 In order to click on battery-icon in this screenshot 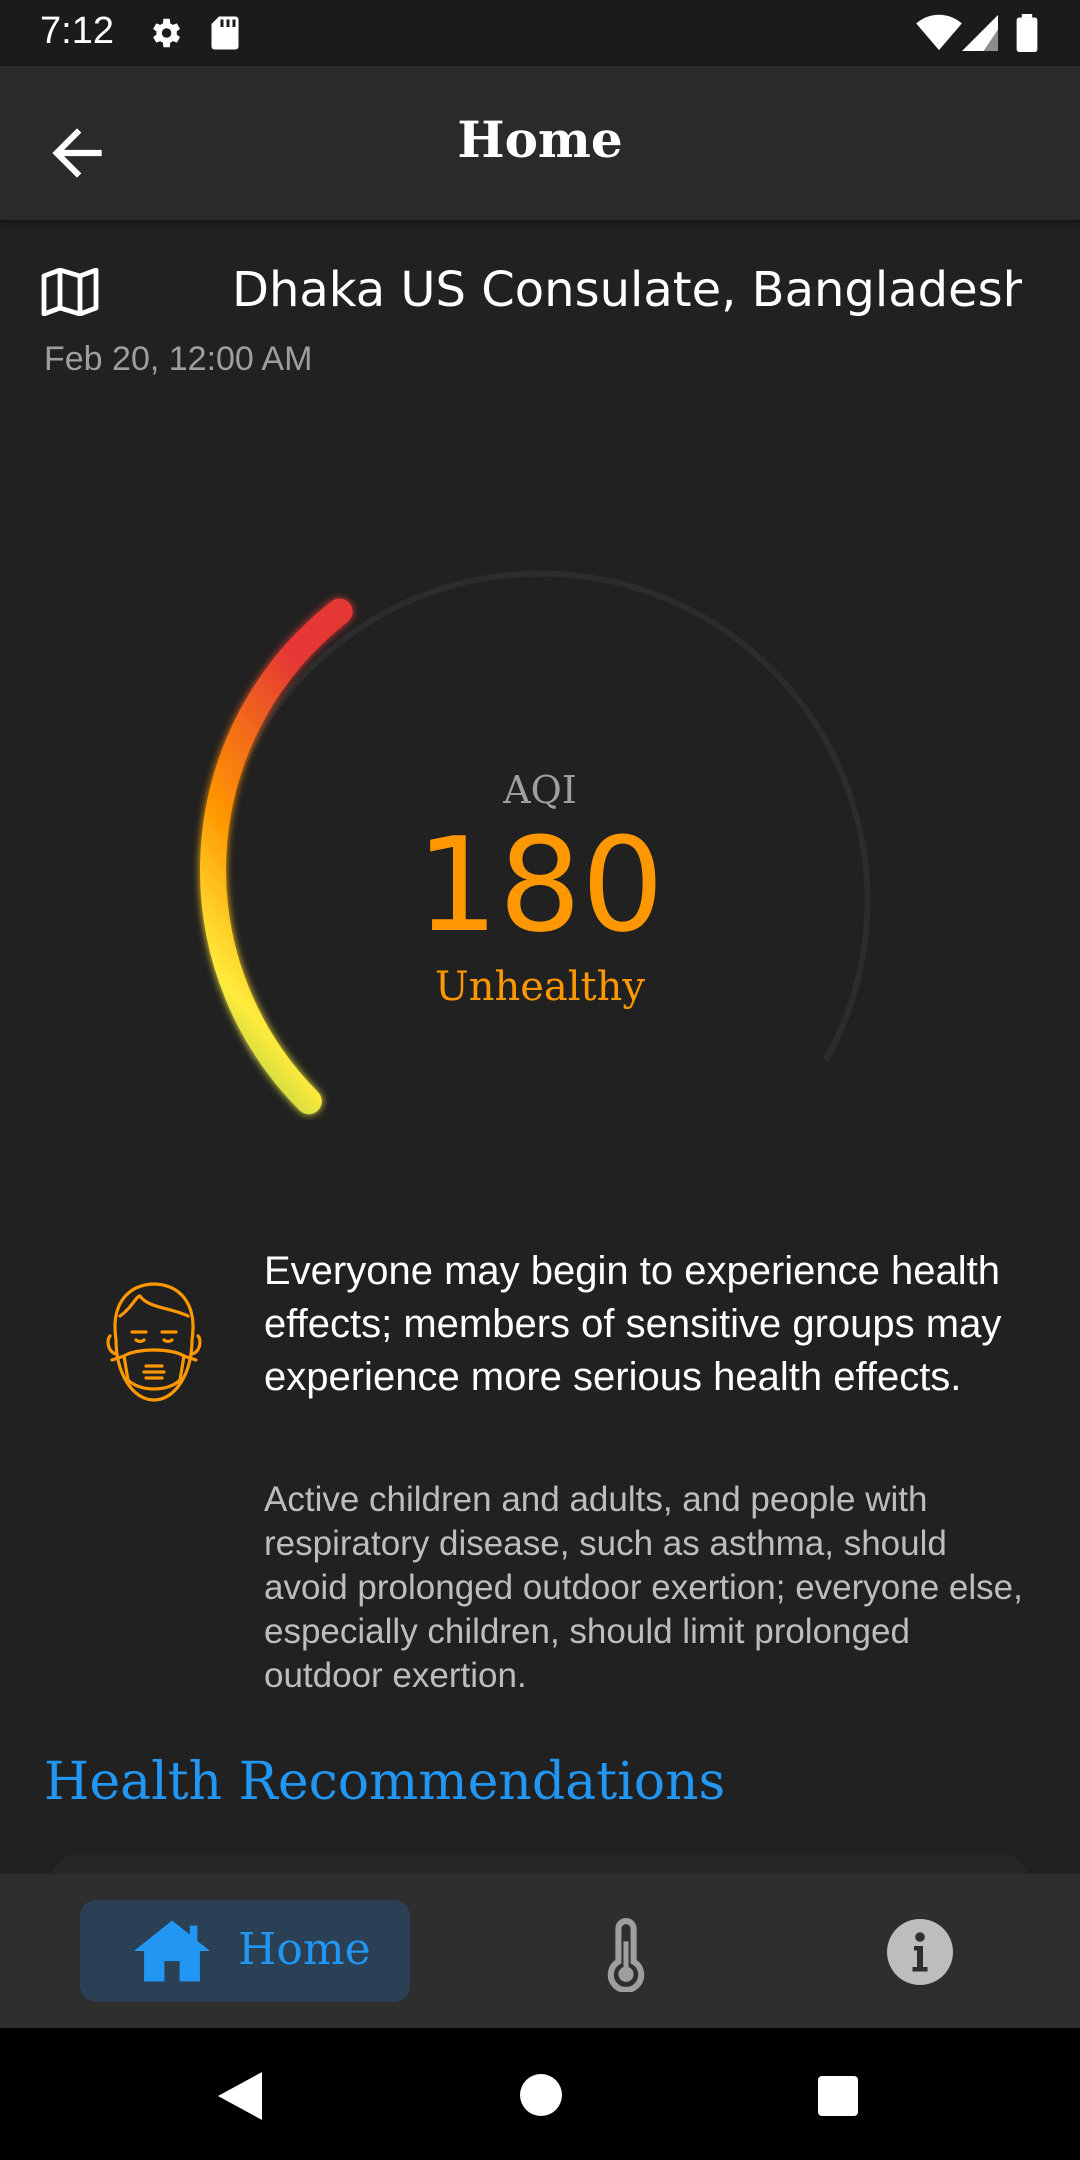, I will do `click(1027, 35)`.